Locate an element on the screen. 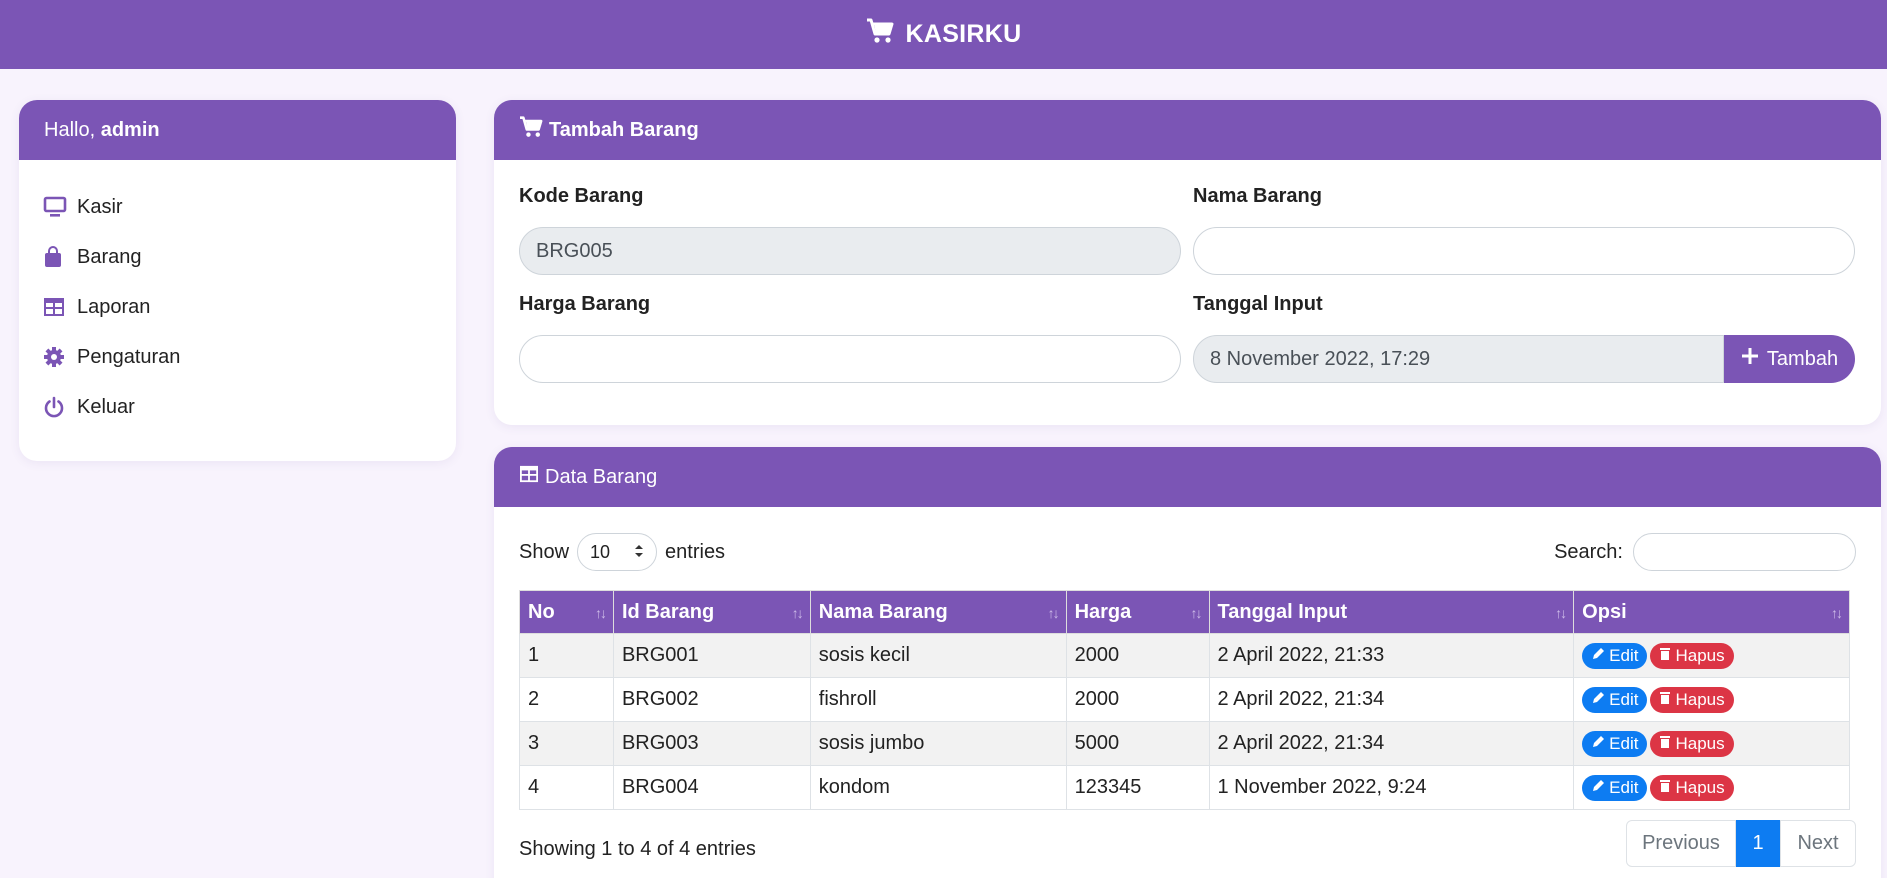 The width and height of the screenshot is (1887, 878). col-tanggal: Tanggal Input ↑↓ is located at coordinates (1391, 612).